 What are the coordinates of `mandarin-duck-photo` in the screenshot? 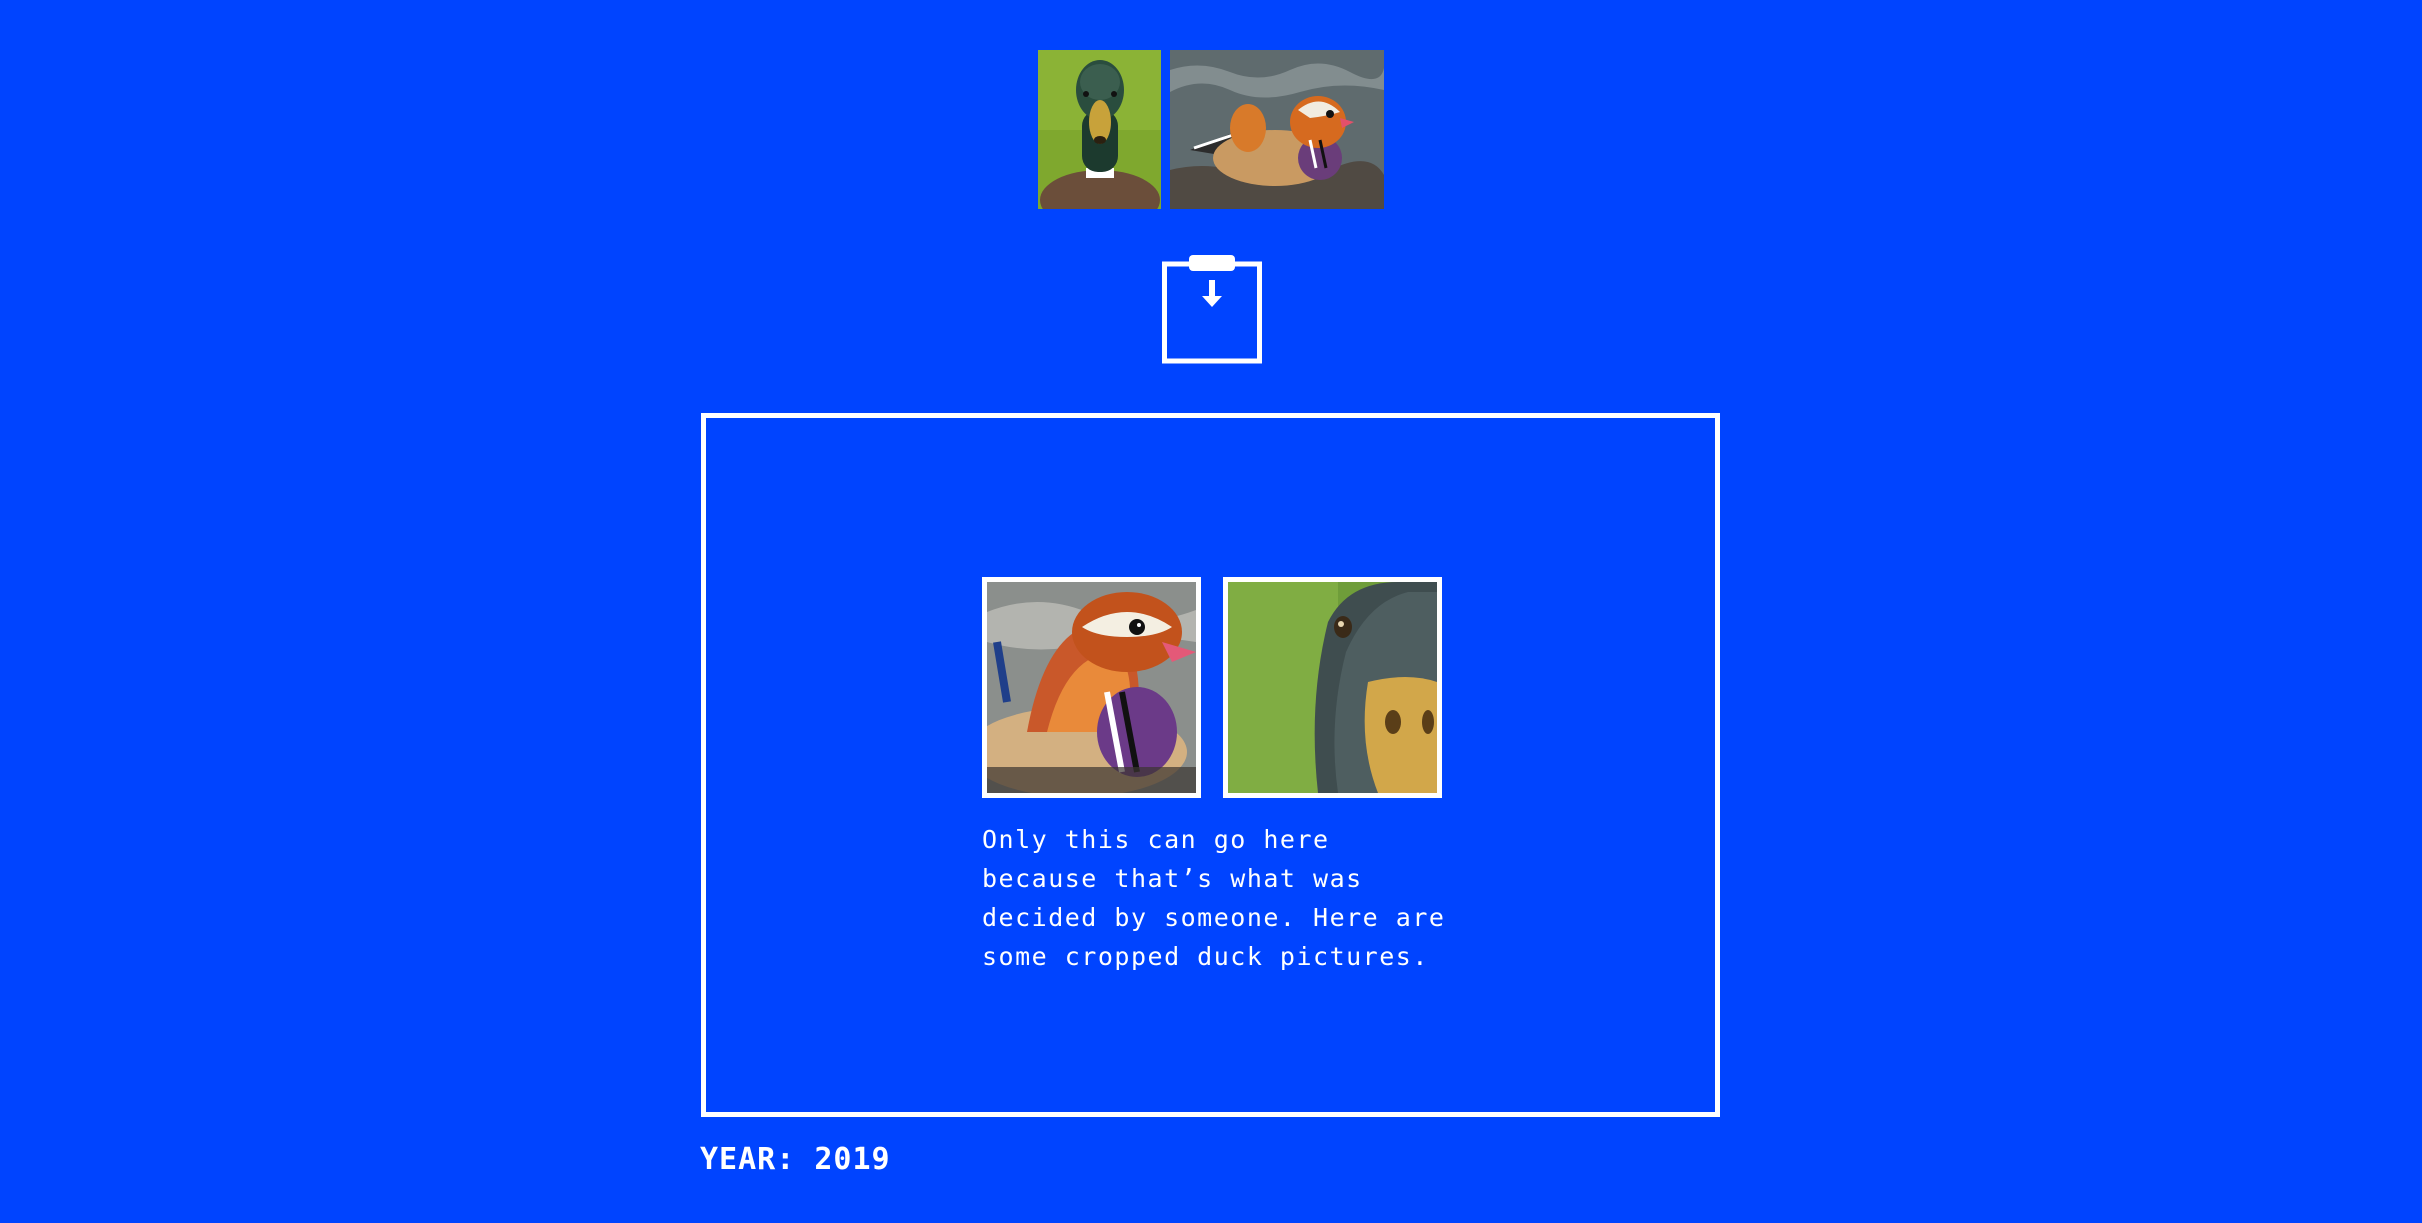 It's located at (1277, 129).